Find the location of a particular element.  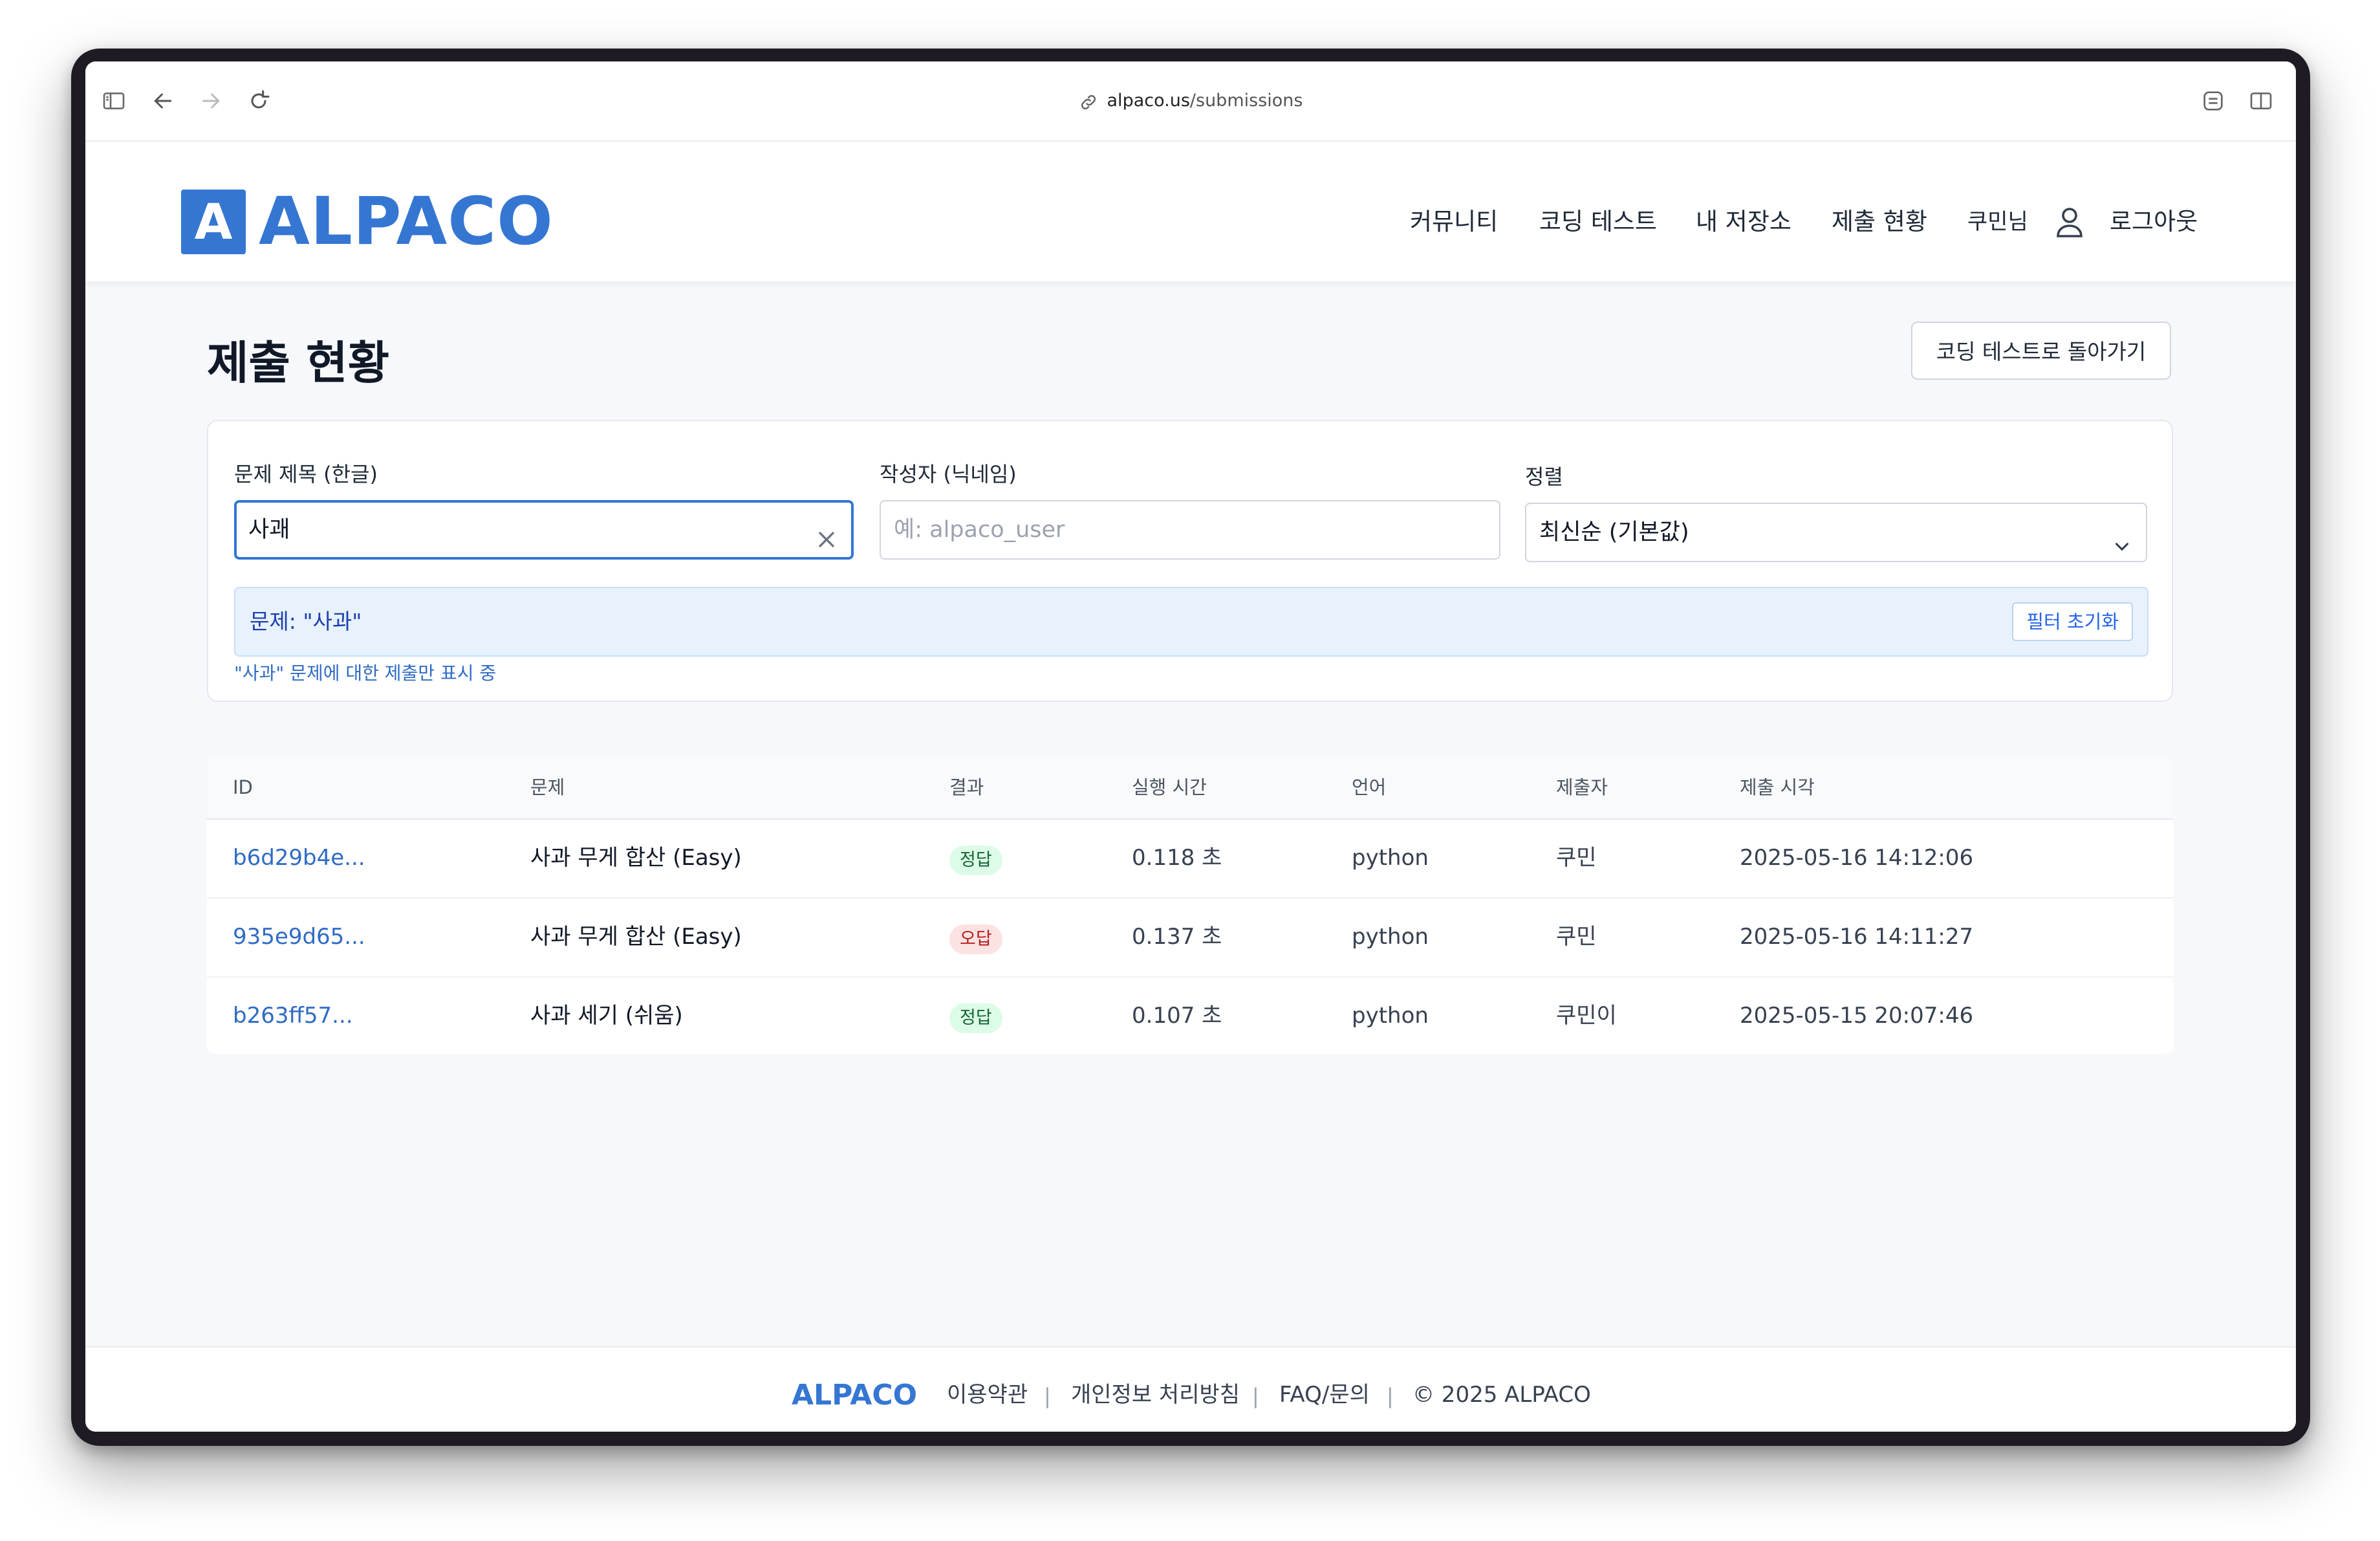

sort-value: 최신순 (기본값) is located at coordinates (1614, 532).